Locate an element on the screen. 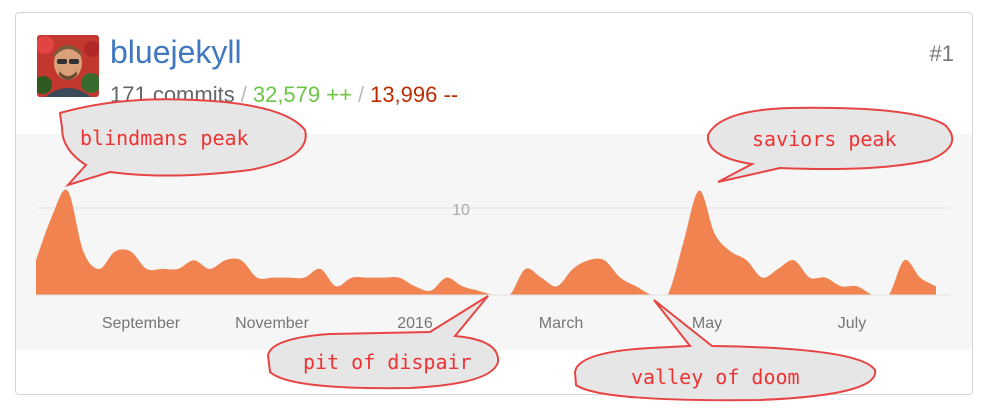  callout-label: saviors peak is located at coordinates (824, 139).